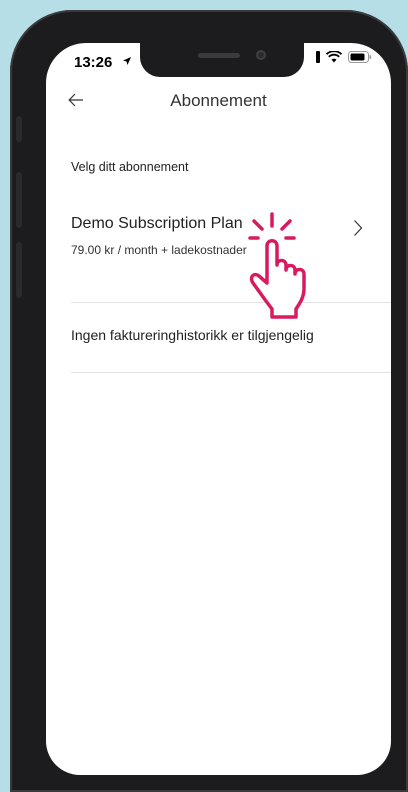  I want to click on volume-down-button, so click(19, 270).